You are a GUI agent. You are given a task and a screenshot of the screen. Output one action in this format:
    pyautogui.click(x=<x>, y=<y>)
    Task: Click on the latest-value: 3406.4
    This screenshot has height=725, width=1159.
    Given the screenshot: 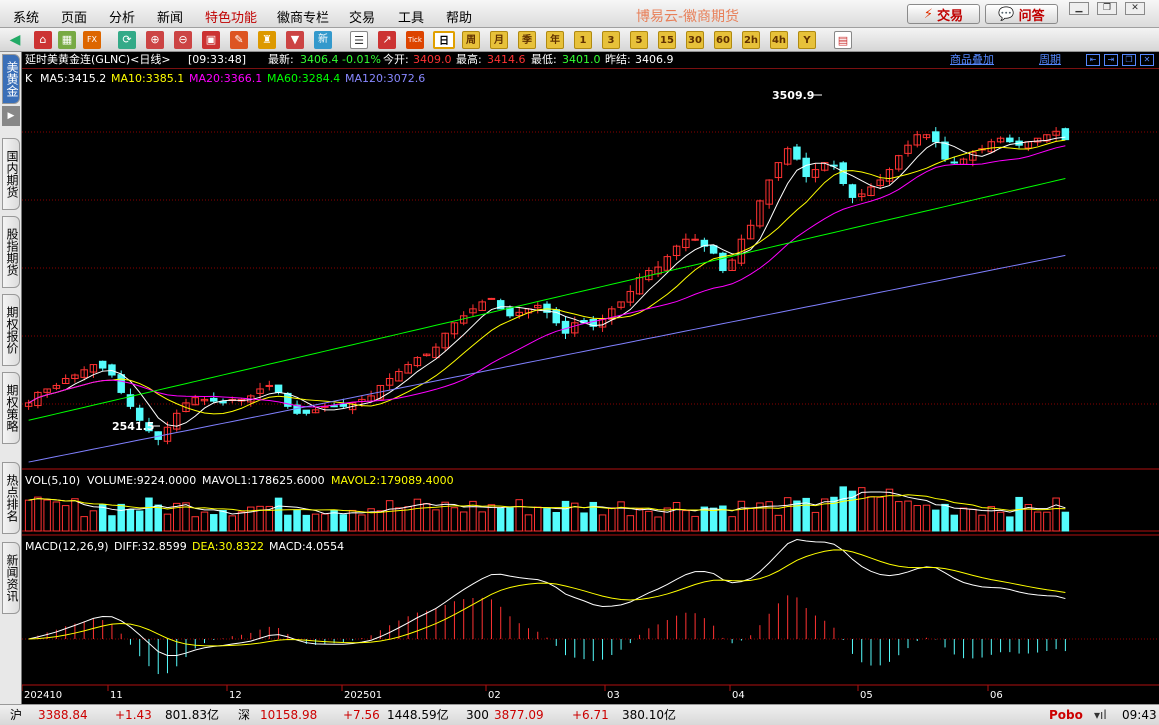 What is the action you would take?
    pyautogui.click(x=319, y=59)
    